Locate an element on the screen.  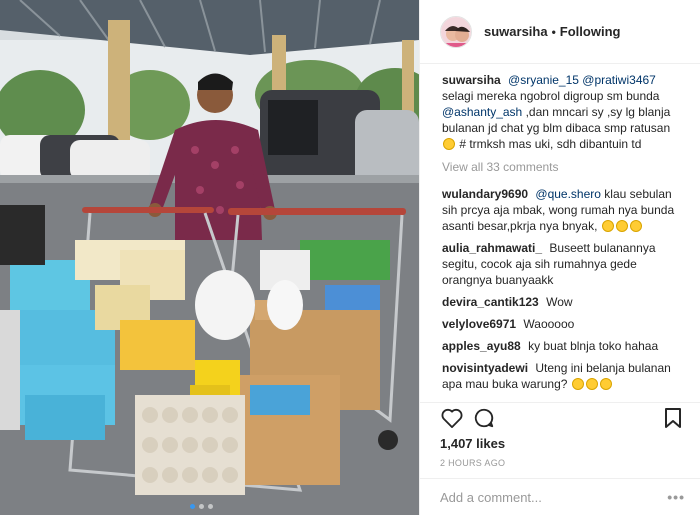
comment-mention: @que.shero is located at coordinates (568, 194).